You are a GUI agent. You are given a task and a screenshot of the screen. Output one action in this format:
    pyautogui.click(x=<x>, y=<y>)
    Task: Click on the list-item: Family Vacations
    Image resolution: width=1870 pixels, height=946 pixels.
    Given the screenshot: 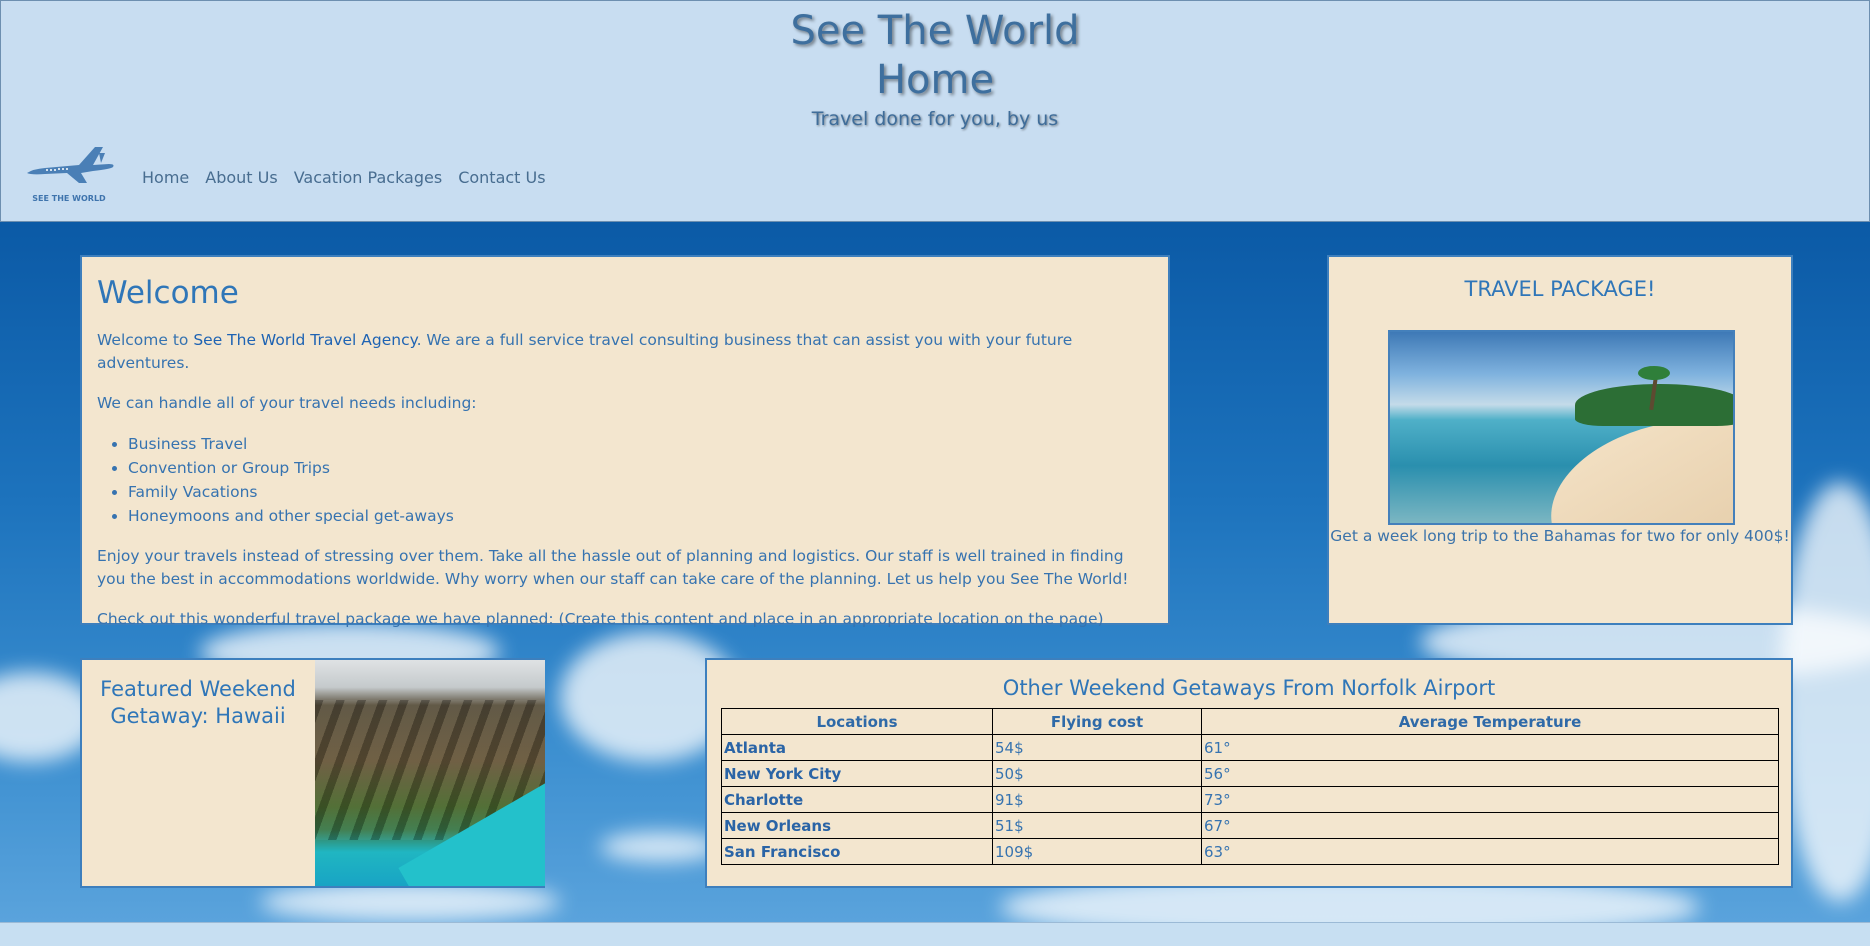 What is the action you would take?
    pyautogui.click(x=640, y=492)
    